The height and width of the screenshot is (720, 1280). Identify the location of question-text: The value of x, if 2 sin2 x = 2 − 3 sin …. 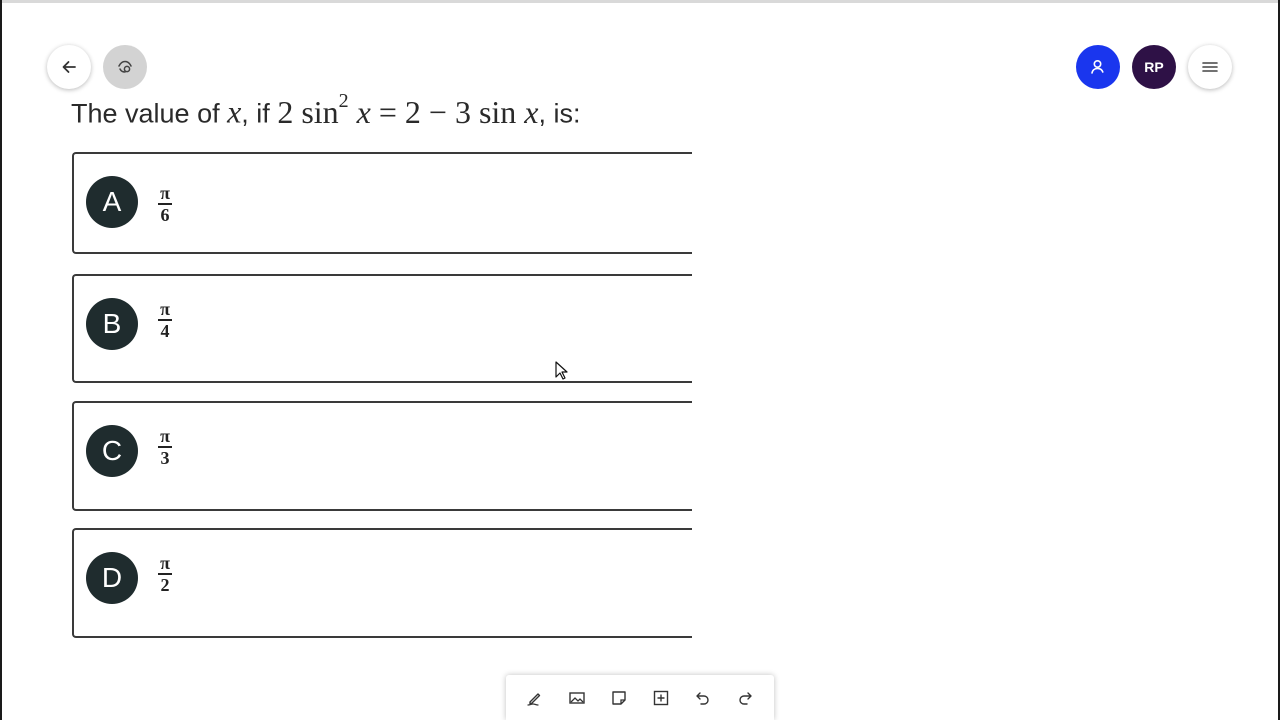
(326, 109).